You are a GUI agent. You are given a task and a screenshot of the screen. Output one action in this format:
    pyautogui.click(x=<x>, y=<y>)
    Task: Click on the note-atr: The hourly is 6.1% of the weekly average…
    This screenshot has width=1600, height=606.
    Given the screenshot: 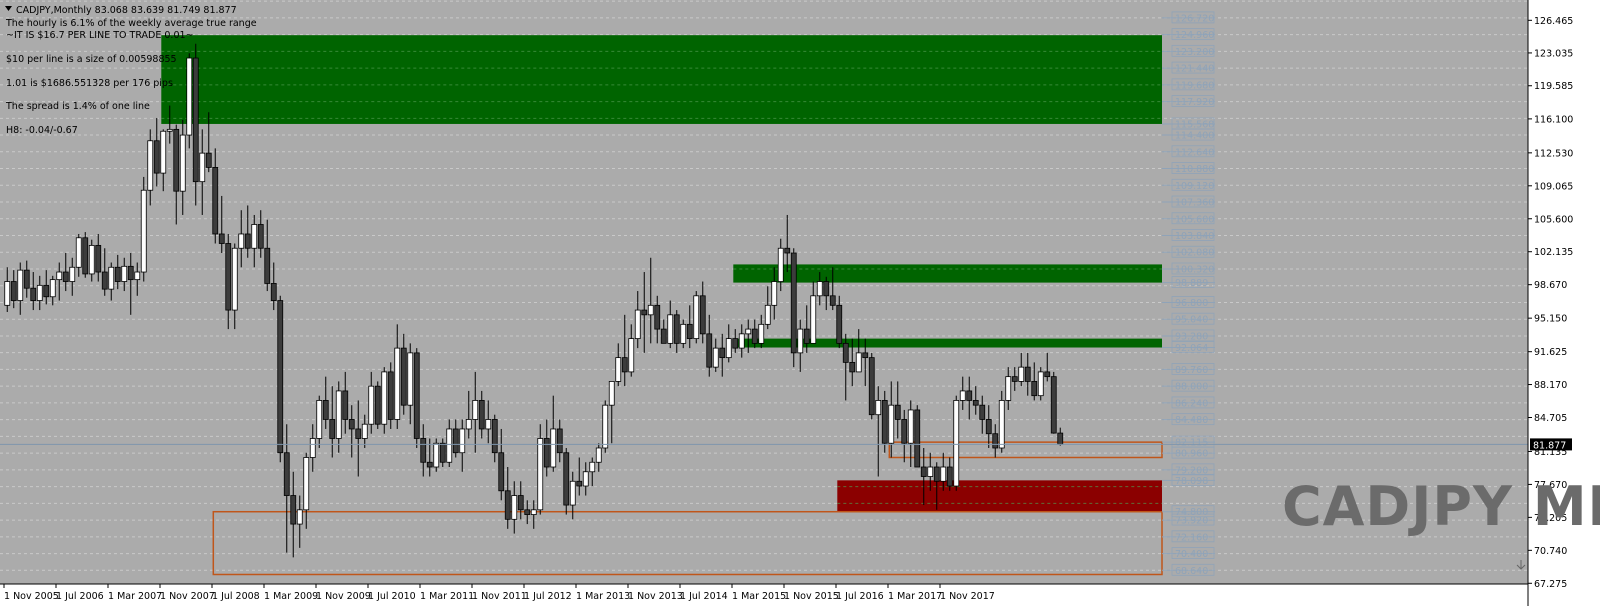 What is the action you would take?
    pyautogui.click(x=131, y=23)
    